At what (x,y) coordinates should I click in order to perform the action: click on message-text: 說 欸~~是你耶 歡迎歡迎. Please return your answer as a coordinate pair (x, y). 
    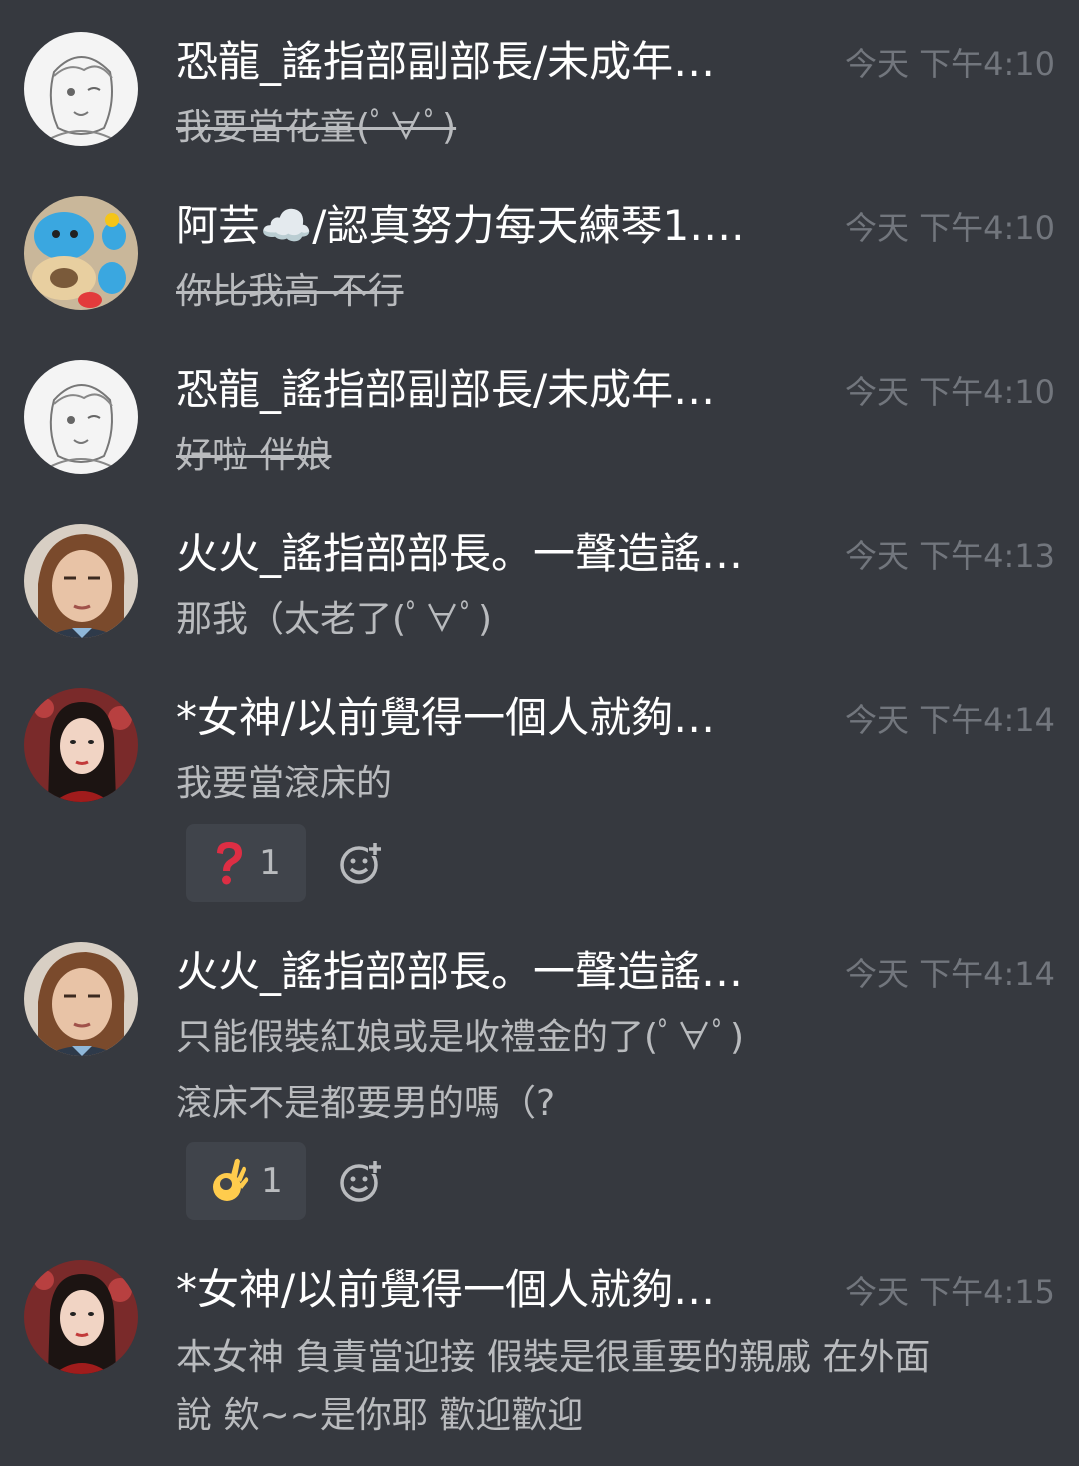
    Looking at the image, I should click on (380, 1415).